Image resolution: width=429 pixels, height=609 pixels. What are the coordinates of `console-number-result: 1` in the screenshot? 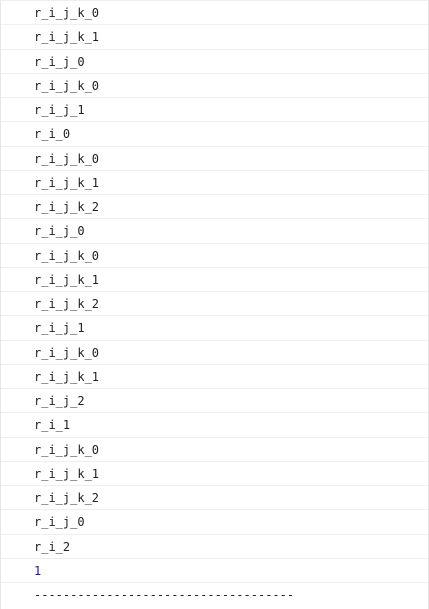 It's located at (214, 571).